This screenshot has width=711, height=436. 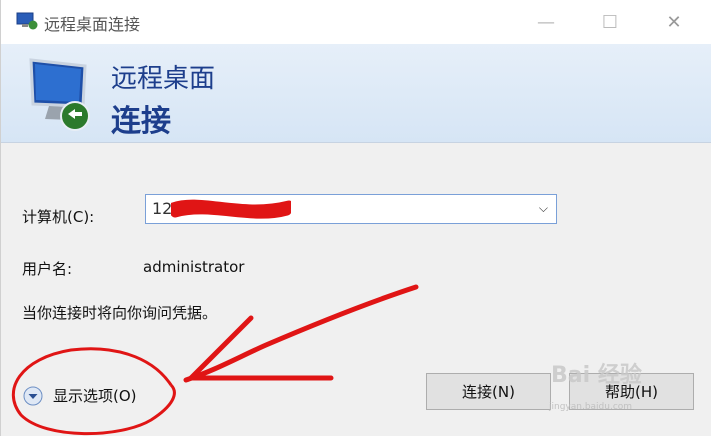 What do you see at coordinates (543, 208) in the screenshot?
I see `chevron-down-icon: ⌵` at bounding box center [543, 208].